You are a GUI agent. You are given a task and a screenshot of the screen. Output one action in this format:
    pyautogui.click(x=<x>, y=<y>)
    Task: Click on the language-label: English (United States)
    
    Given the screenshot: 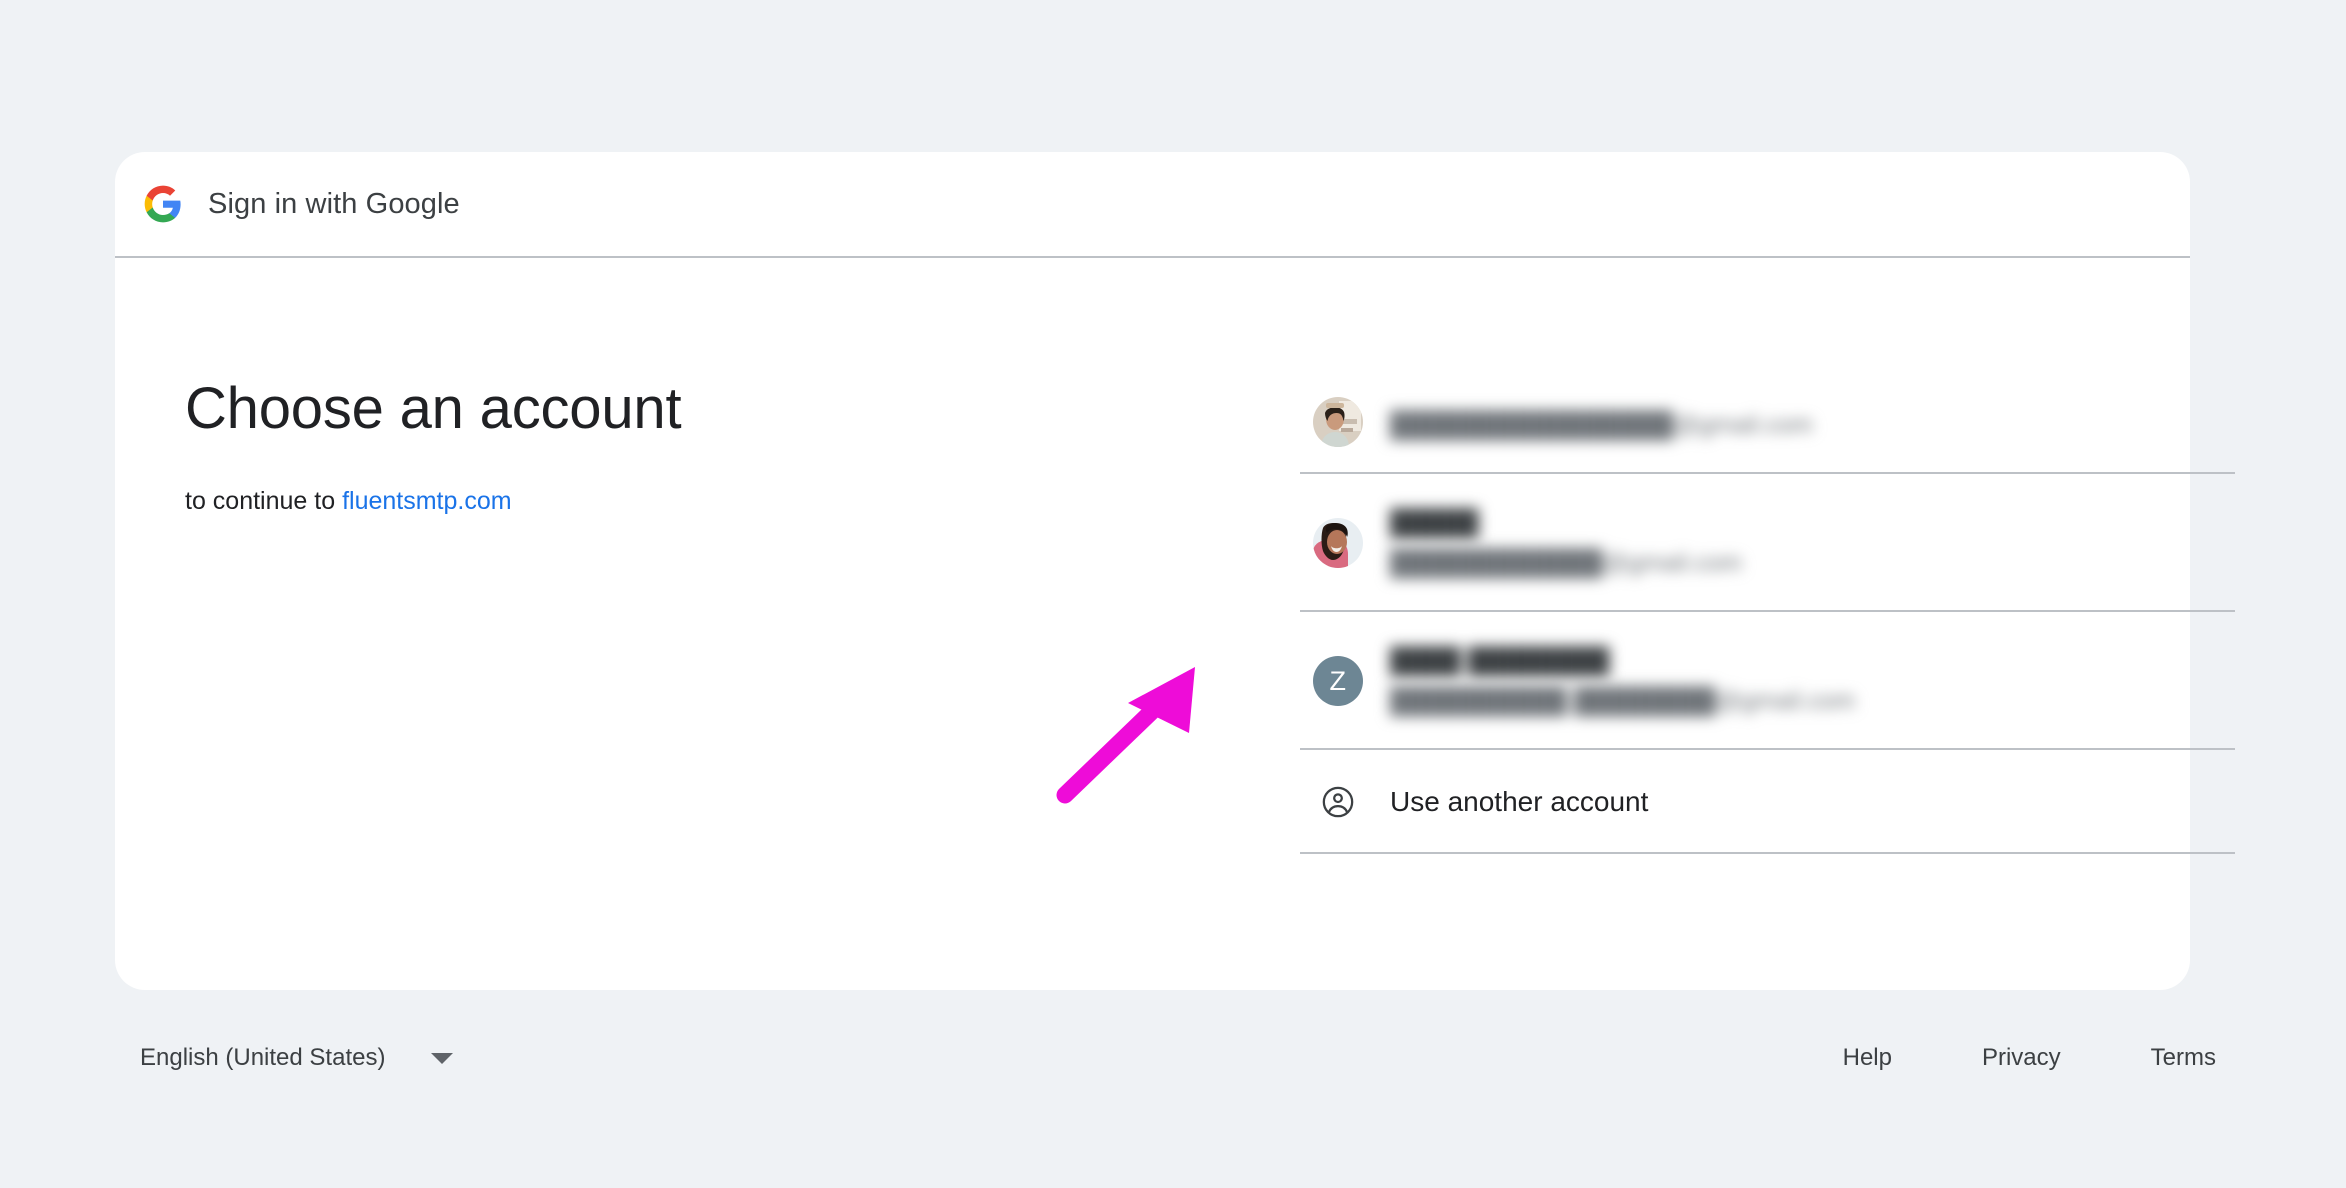 What is the action you would take?
    pyautogui.click(x=263, y=1057)
    